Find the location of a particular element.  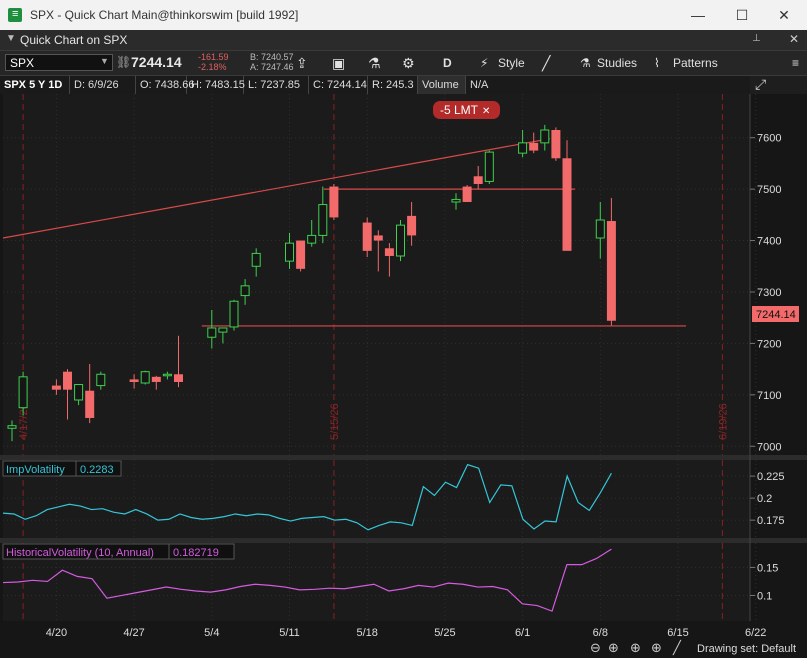

time-tick-label: 4/20 is located at coordinates (56, 633).